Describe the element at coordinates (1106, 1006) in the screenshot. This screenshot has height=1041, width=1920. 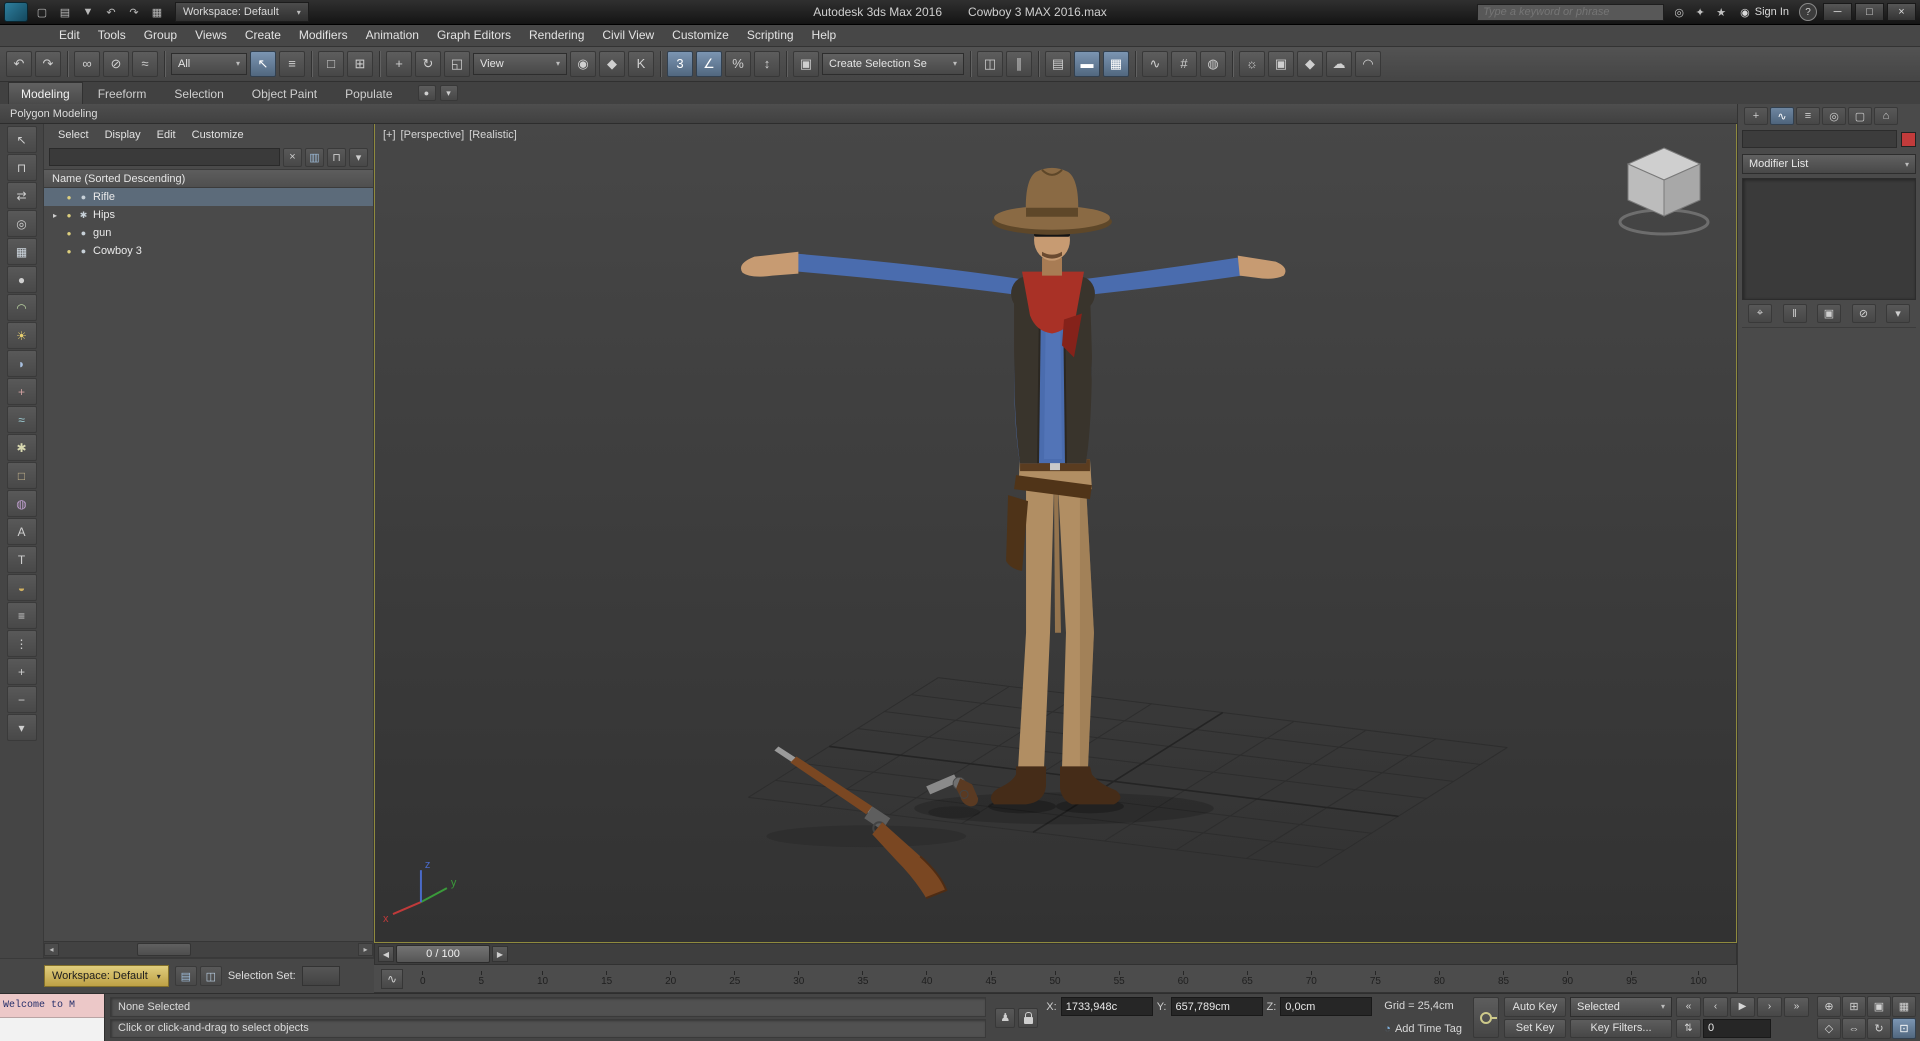
I see `x-coordinate-field` at that location.